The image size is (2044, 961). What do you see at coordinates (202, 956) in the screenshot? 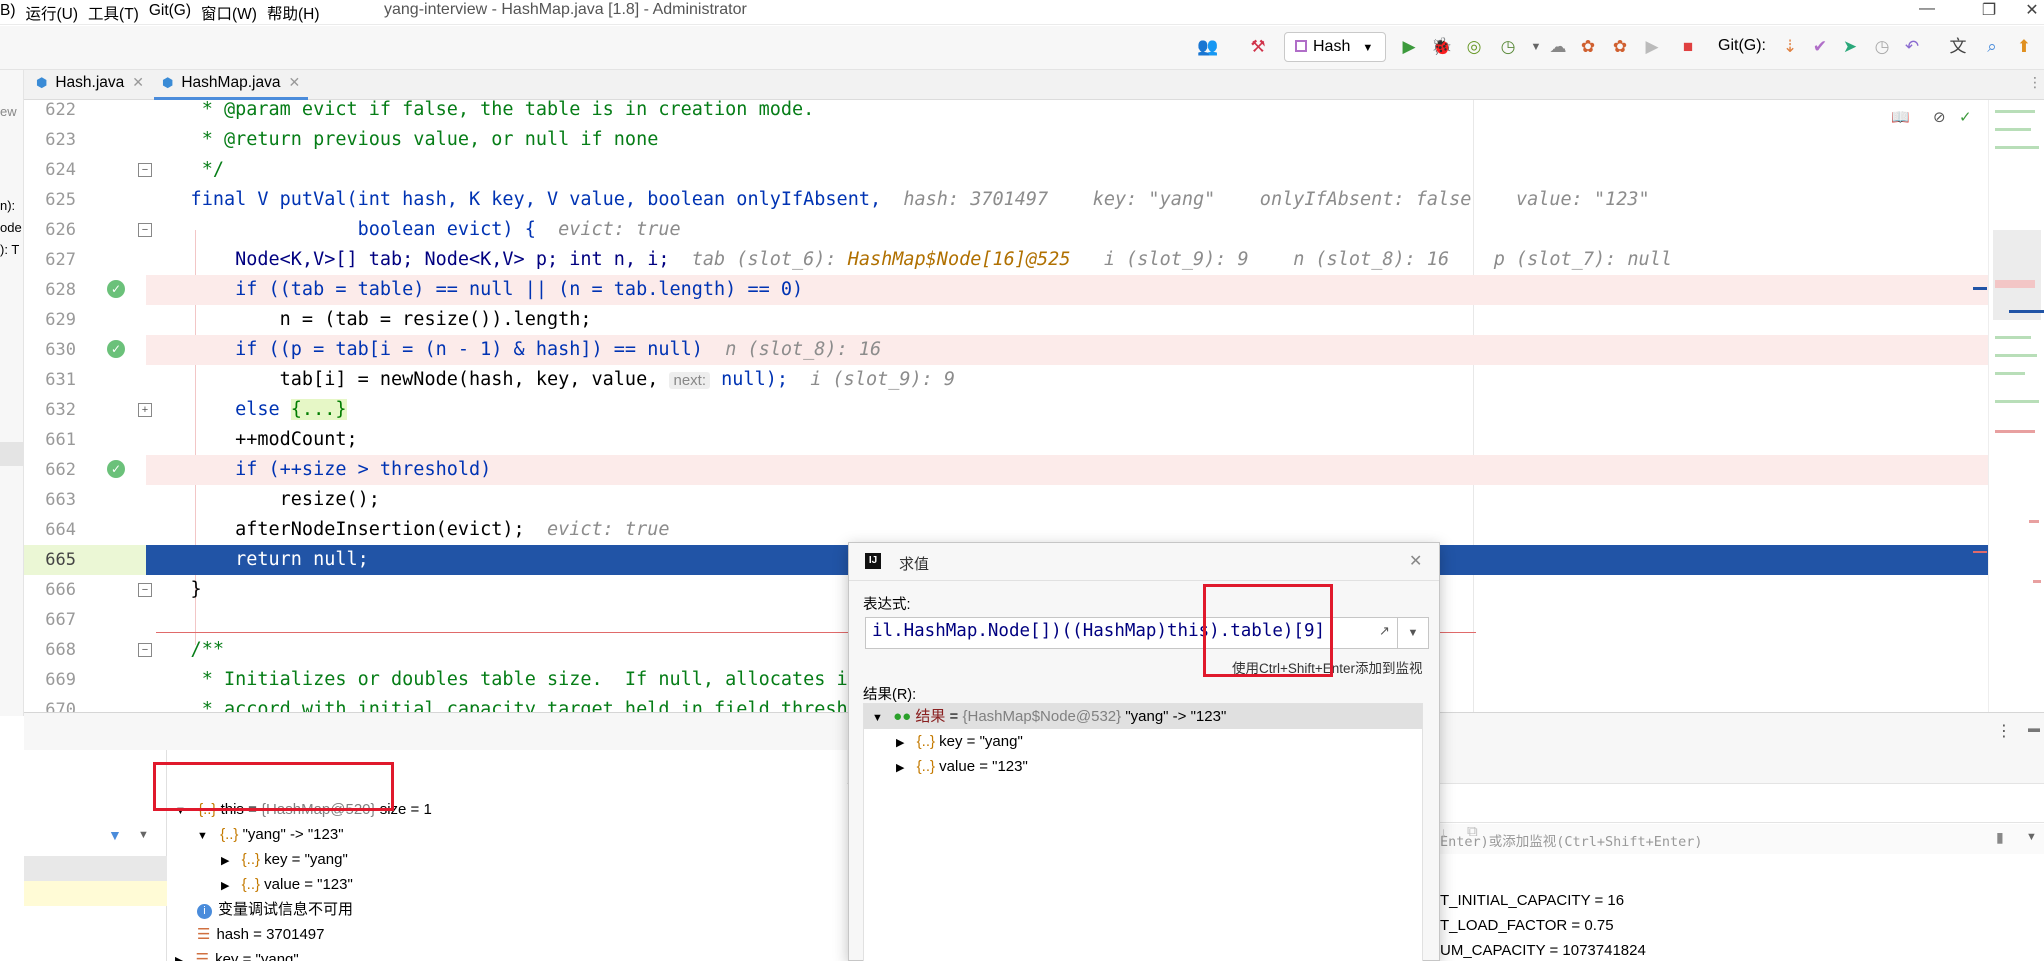
I see `primitive-icon: ☰` at bounding box center [202, 956].